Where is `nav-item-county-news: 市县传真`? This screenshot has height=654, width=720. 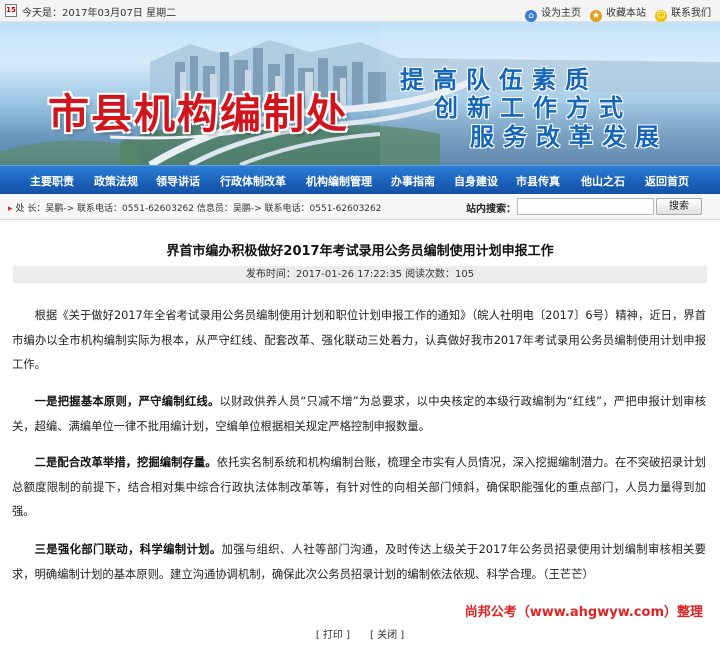 nav-item-county-news: 市县传真 is located at coordinates (538, 181).